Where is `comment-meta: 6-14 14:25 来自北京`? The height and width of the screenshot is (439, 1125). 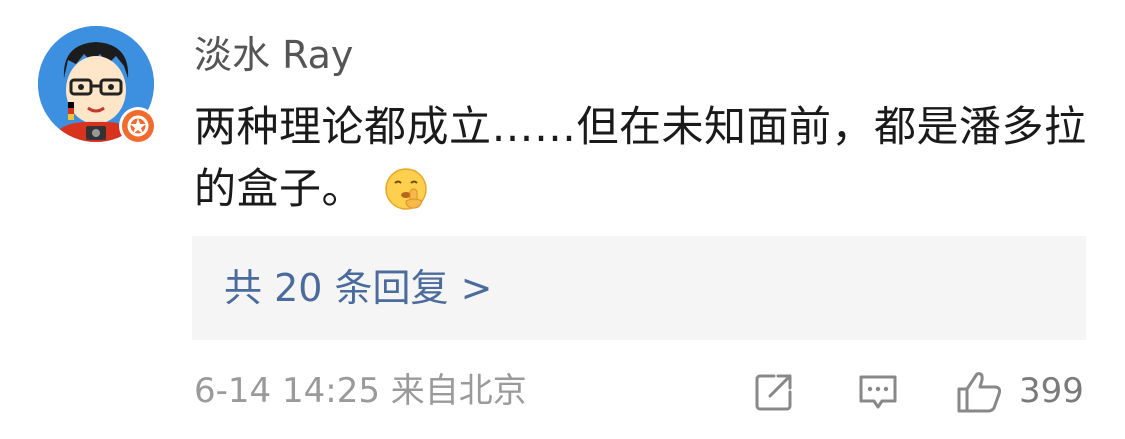 comment-meta: 6-14 14:25 来自北京 is located at coordinates (360, 391).